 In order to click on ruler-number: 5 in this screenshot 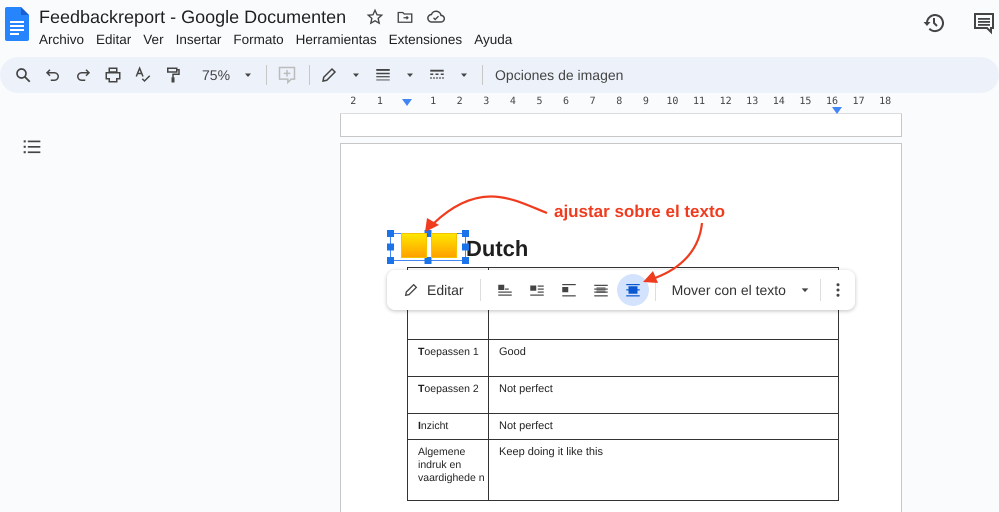, I will do `click(539, 102)`.